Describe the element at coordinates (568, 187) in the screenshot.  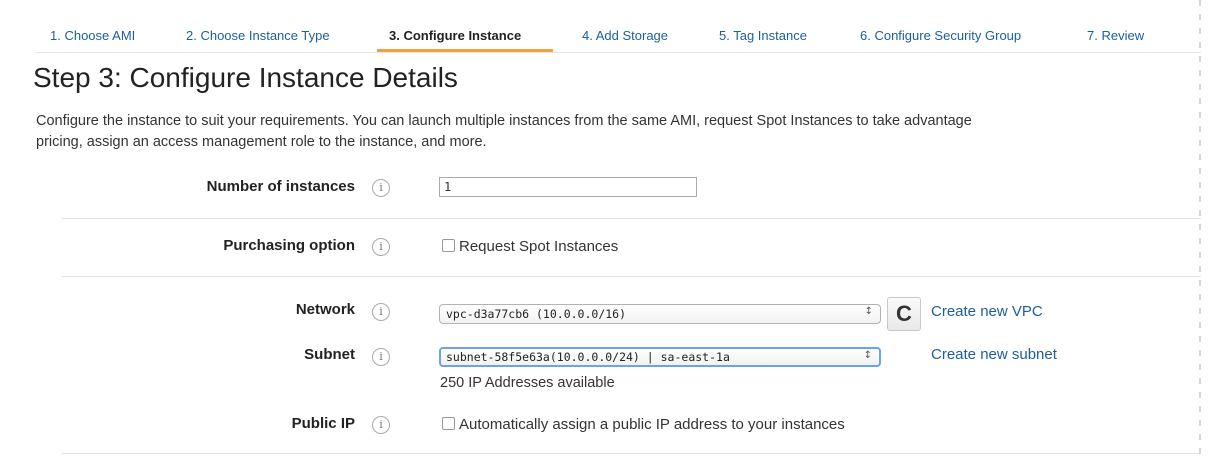
I see `number-of-instances-input: 1` at that location.